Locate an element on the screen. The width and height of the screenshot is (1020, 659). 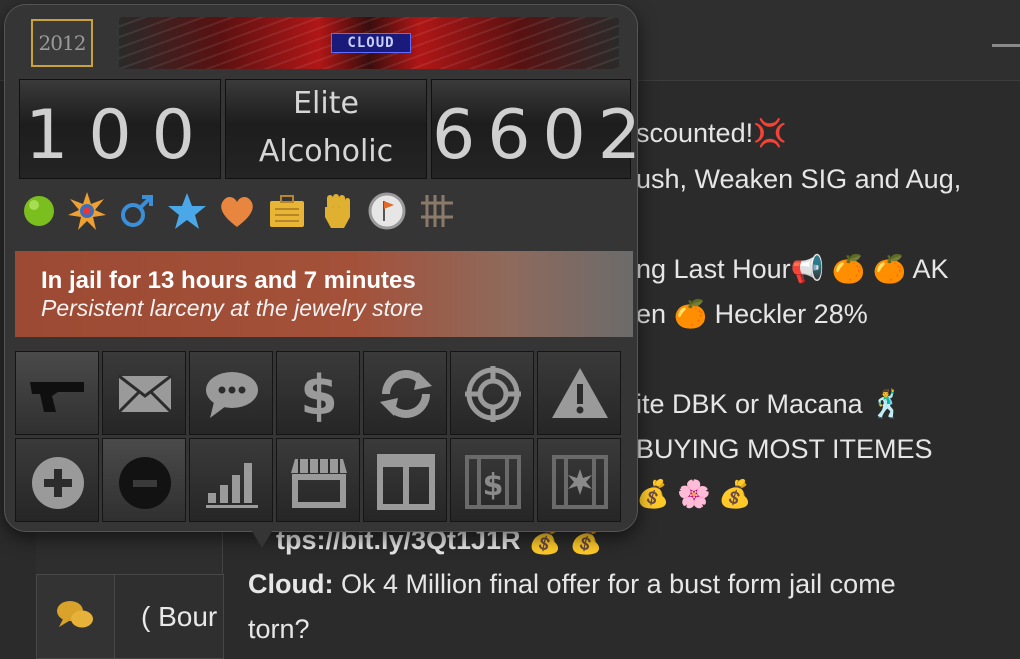
rank-line-2: Alcoholic is located at coordinates (326, 151).